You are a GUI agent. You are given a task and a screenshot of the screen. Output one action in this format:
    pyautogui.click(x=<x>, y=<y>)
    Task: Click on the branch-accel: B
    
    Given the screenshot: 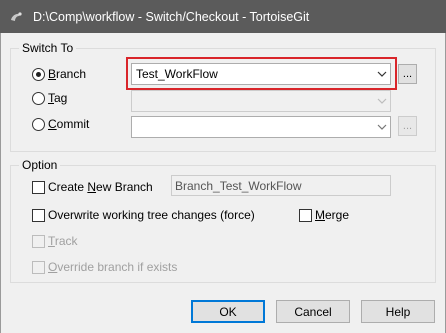 What is the action you would take?
    pyautogui.click(x=52, y=74)
    